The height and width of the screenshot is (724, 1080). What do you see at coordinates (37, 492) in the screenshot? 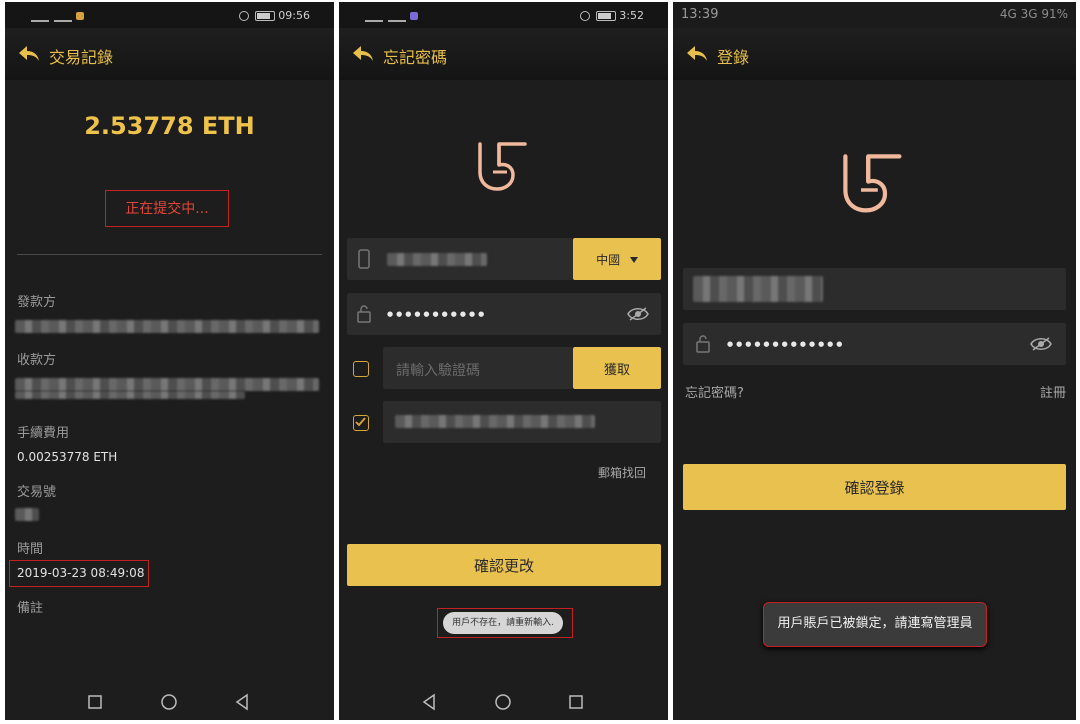
I see `txid-label: 交易號` at bounding box center [37, 492].